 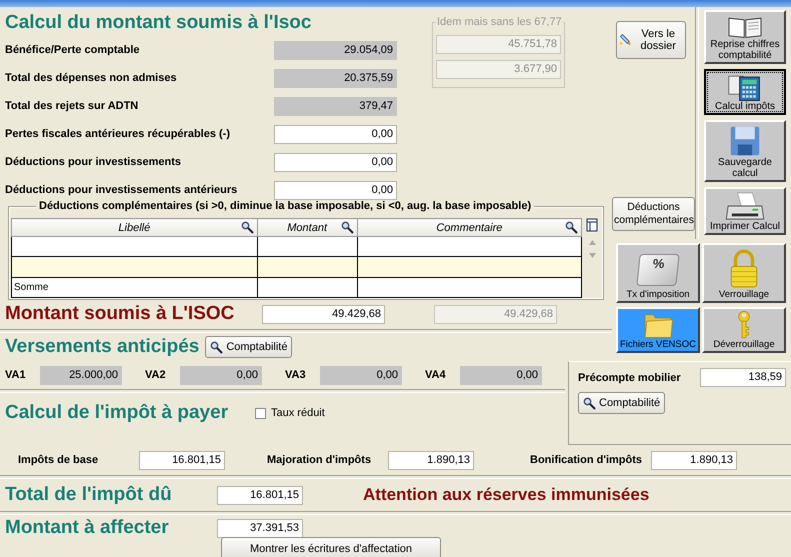 I want to click on total-label: Montant soumis à L'ISOC, so click(x=120, y=314).